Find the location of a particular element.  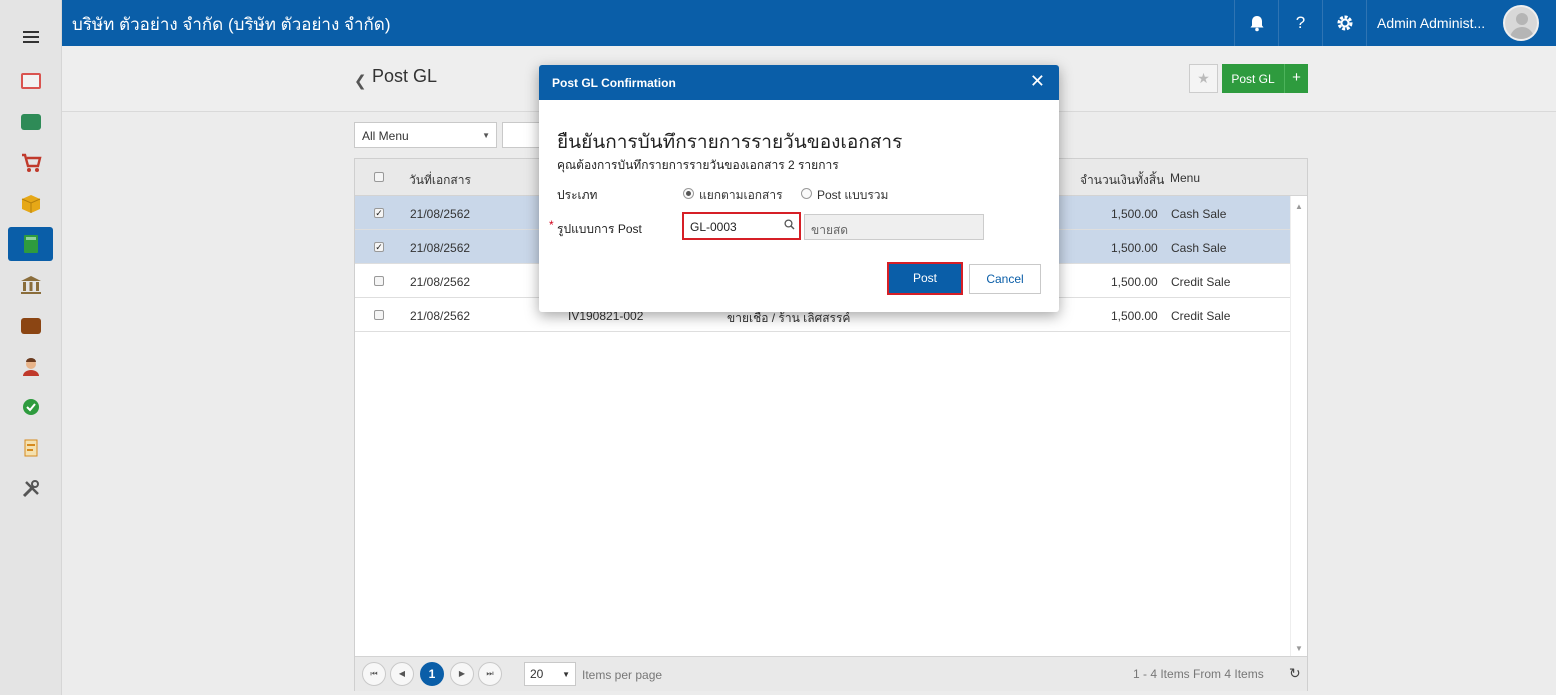

page-size-value: 20 is located at coordinates (537, 674).